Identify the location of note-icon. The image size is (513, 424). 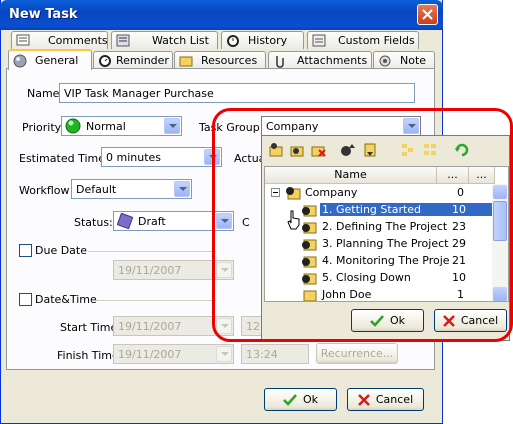
(385, 60).